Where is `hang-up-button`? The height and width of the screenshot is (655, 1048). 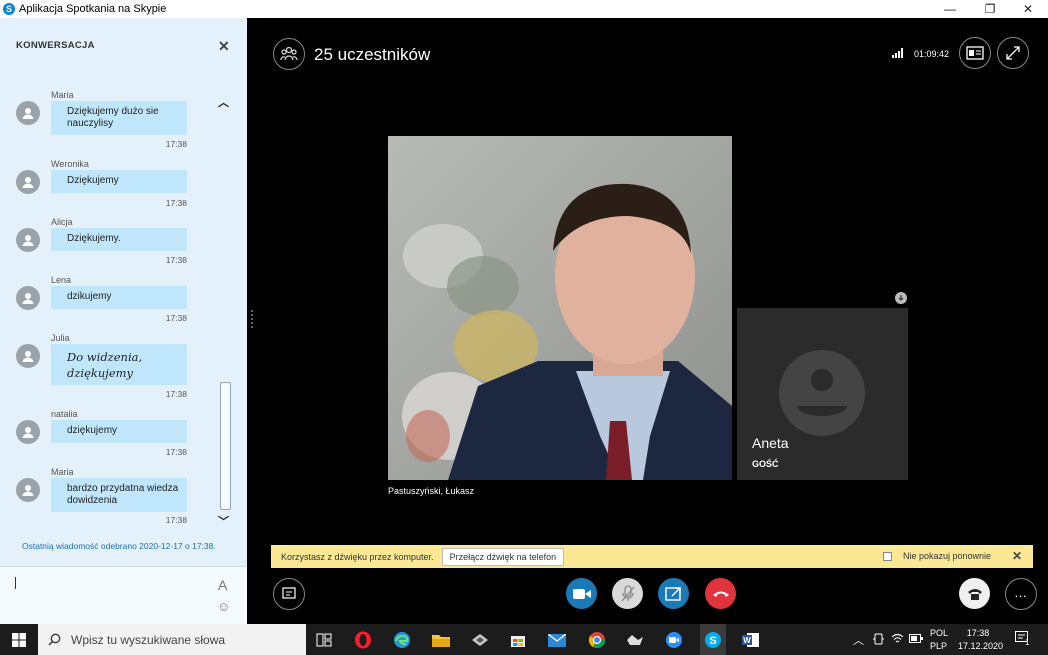 hang-up-button is located at coordinates (720, 593).